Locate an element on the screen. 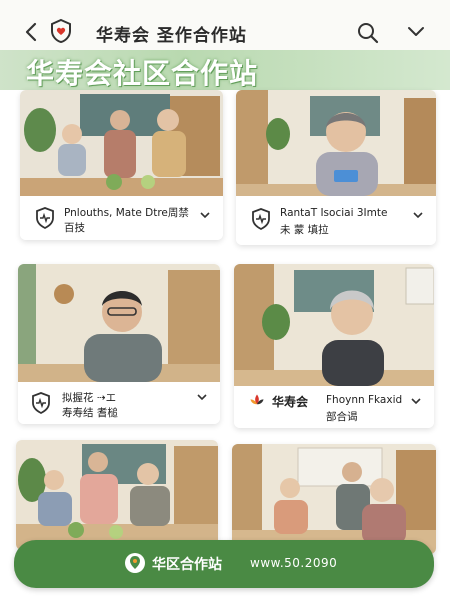 This screenshot has height=600, width=450. search-icon is located at coordinates (368, 33).